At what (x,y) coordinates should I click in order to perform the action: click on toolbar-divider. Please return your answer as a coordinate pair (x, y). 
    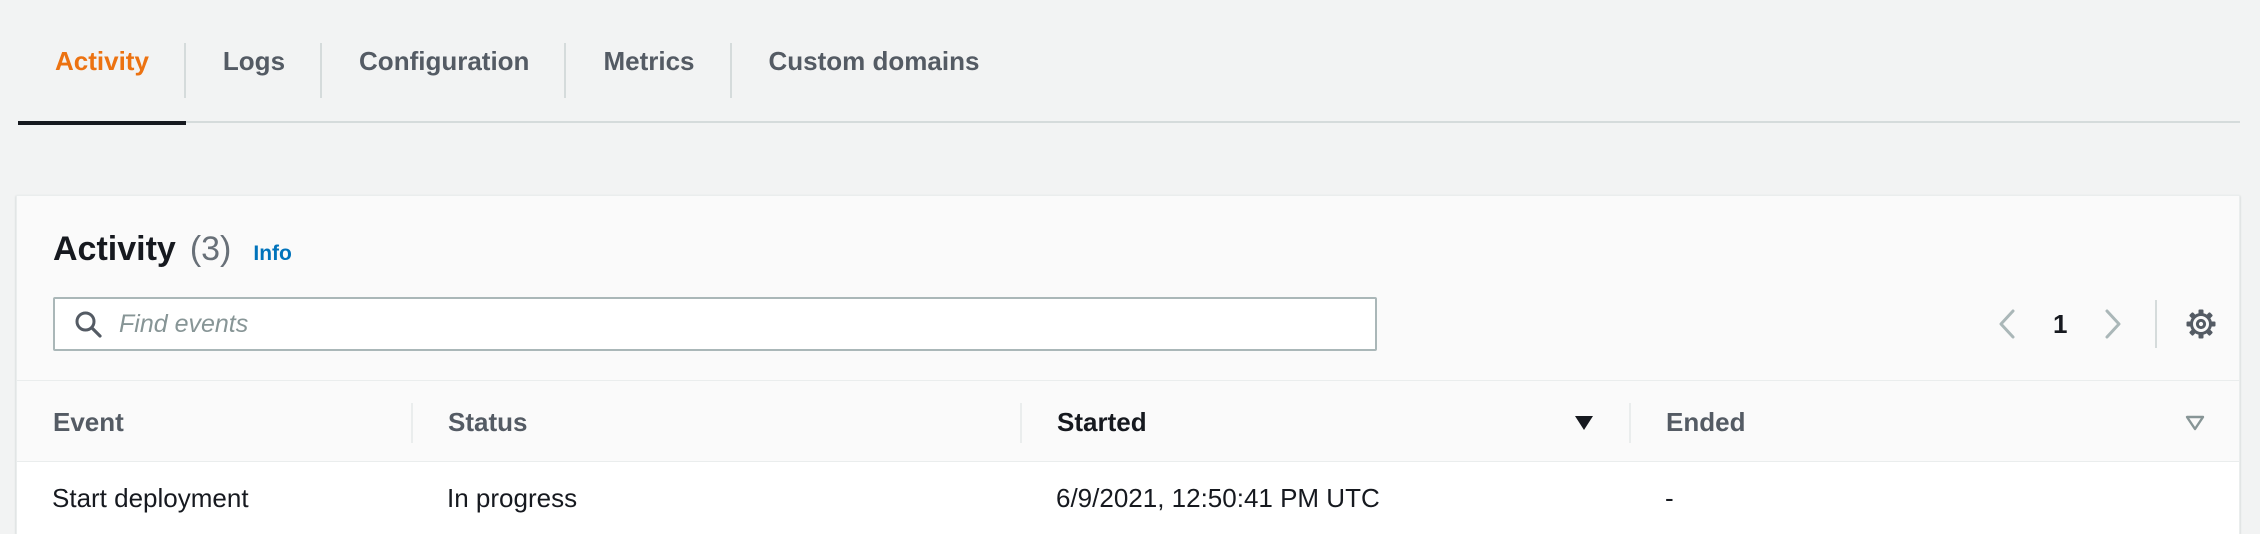
    Looking at the image, I should click on (2156, 324).